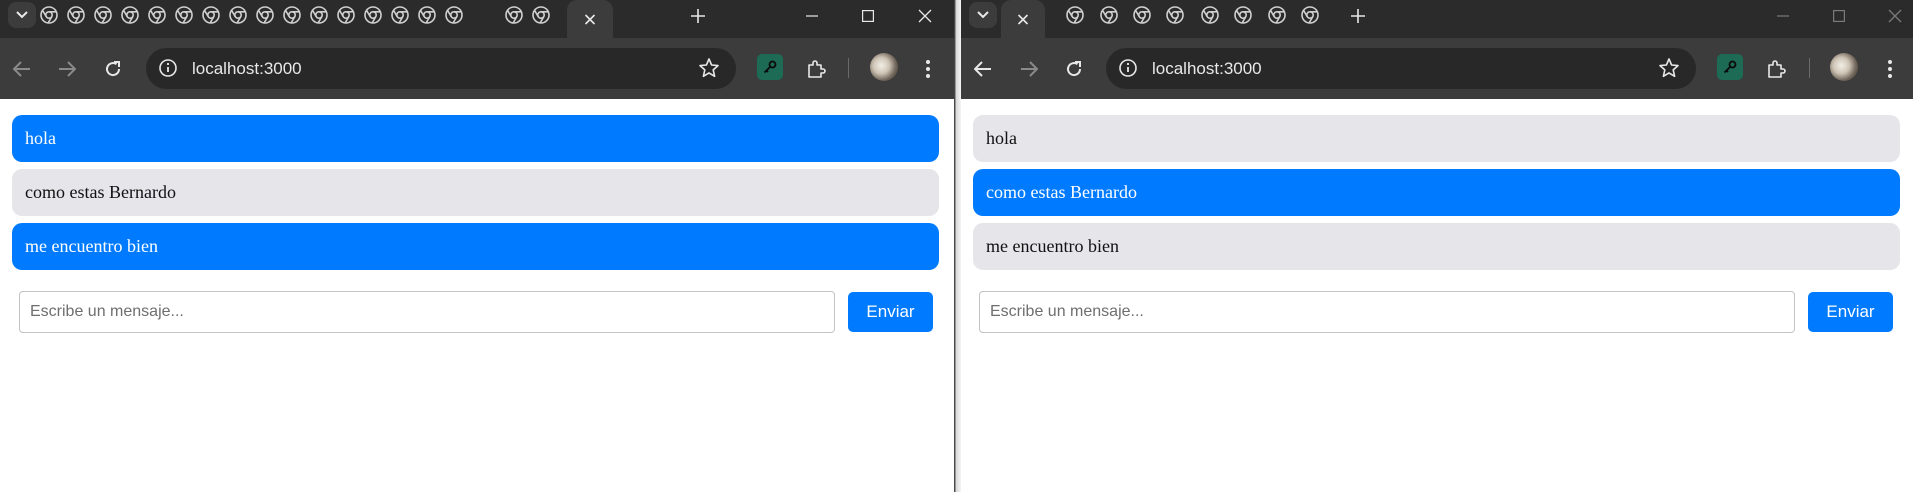  I want to click on chat-message: hola, so click(1436, 138).